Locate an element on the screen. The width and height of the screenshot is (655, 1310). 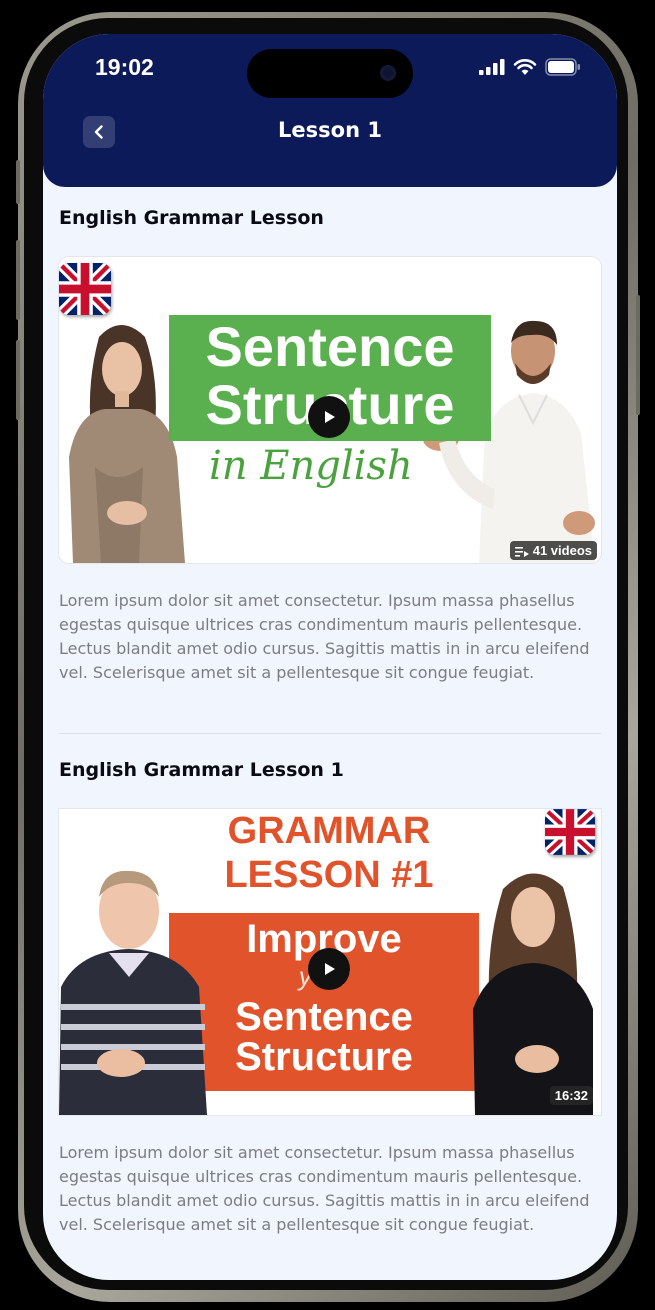
power-button is located at coordinates (638, 355).